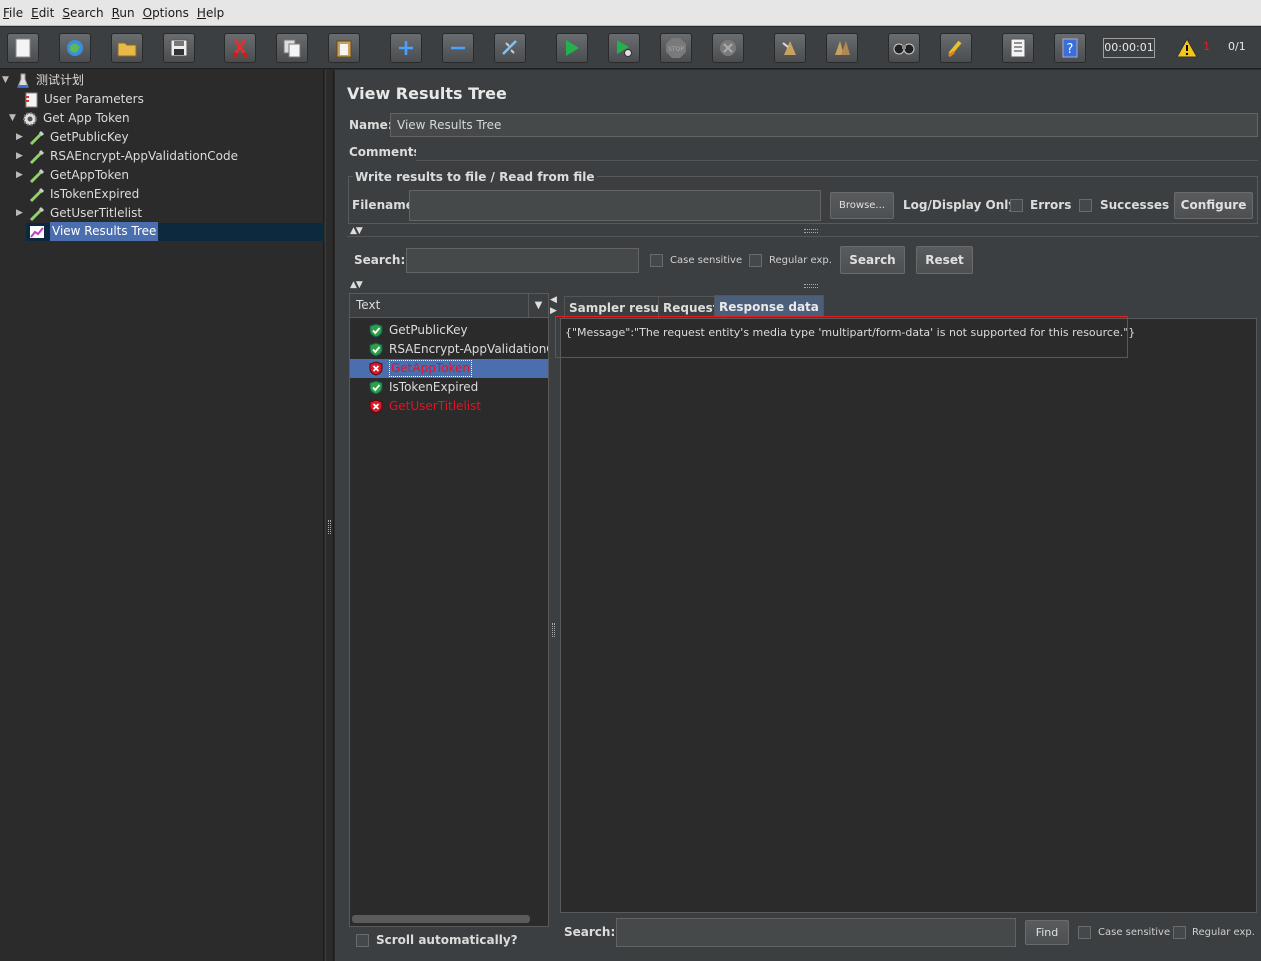 The image size is (1261, 961). I want to click on tree-item-user-parameters: User Parameters, so click(83, 99).